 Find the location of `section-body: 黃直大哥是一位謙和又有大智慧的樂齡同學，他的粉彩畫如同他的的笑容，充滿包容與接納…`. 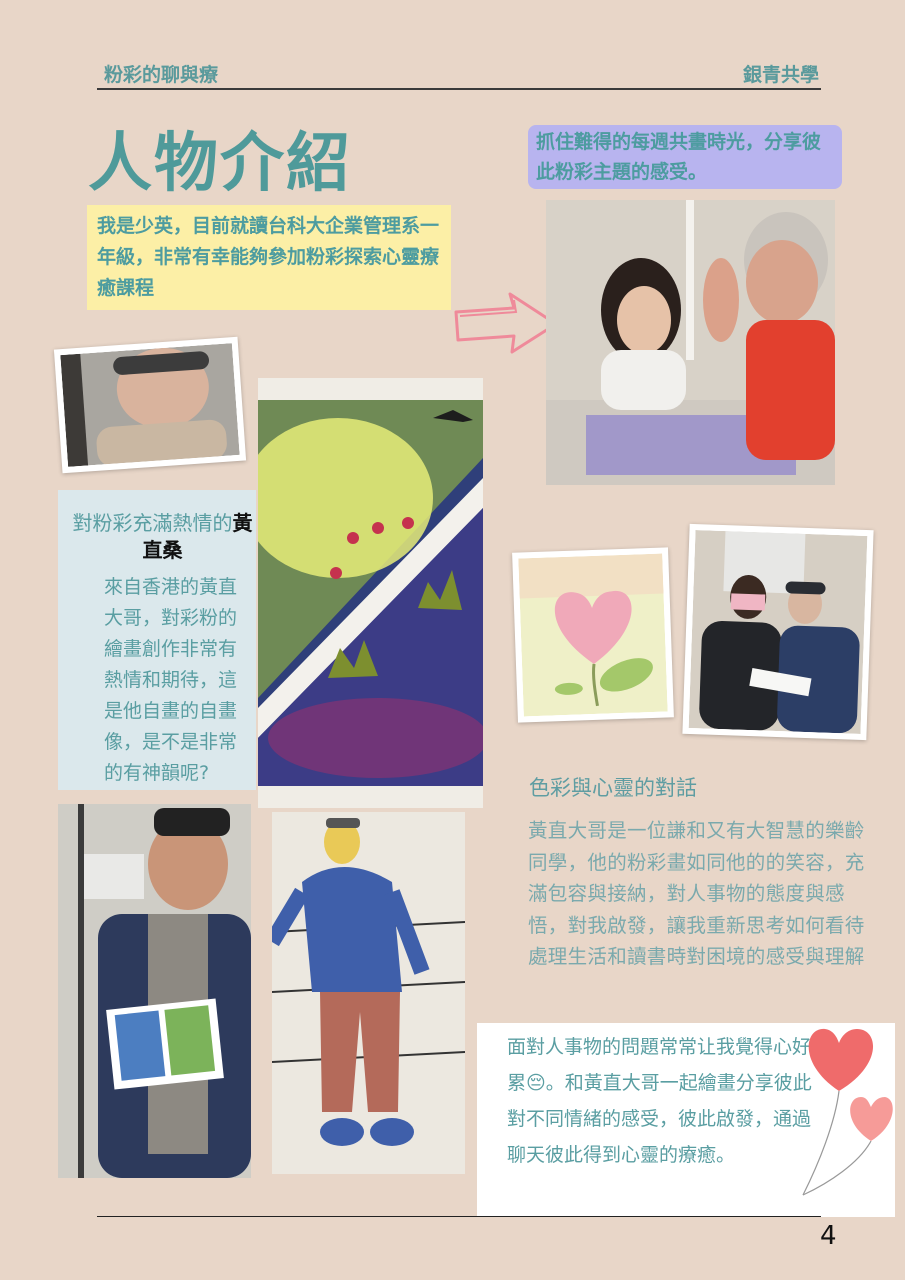

section-body: 黃直大哥是一位謙和又有大智慧的樂齡同學，他的粉彩畫如同他的的笑容，充滿包容與接納… is located at coordinates (696, 893).